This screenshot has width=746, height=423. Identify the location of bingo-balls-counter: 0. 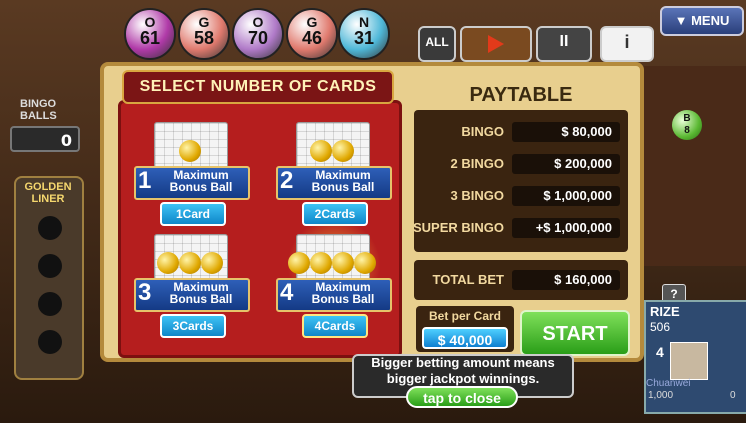
(45, 139).